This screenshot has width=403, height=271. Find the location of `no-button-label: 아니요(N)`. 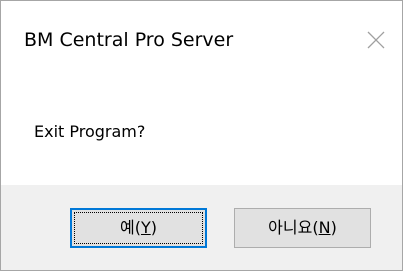

no-button-label: 아니요(N) is located at coordinates (302, 227).